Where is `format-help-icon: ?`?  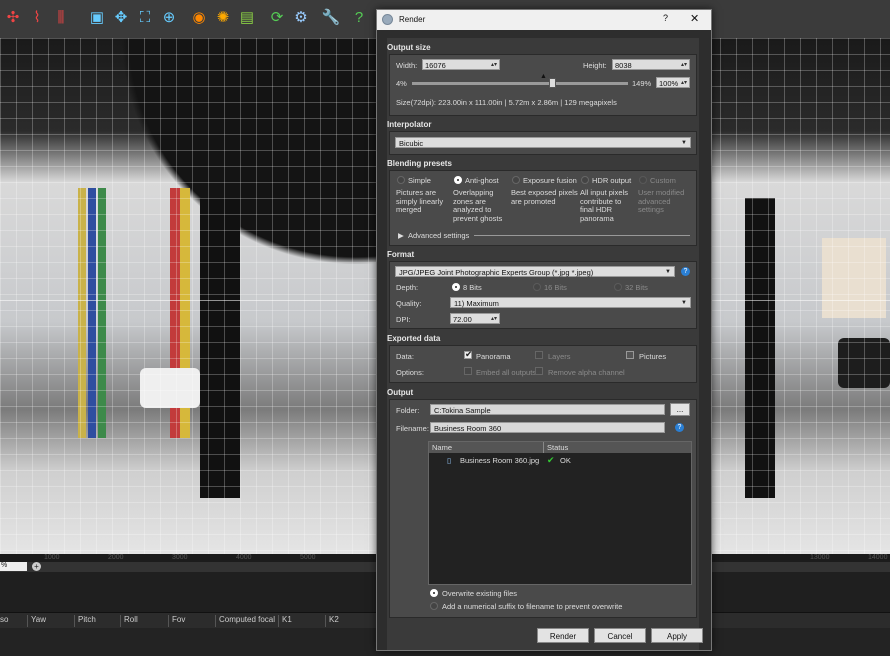
format-help-icon: ? is located at coordinates (685, 271).